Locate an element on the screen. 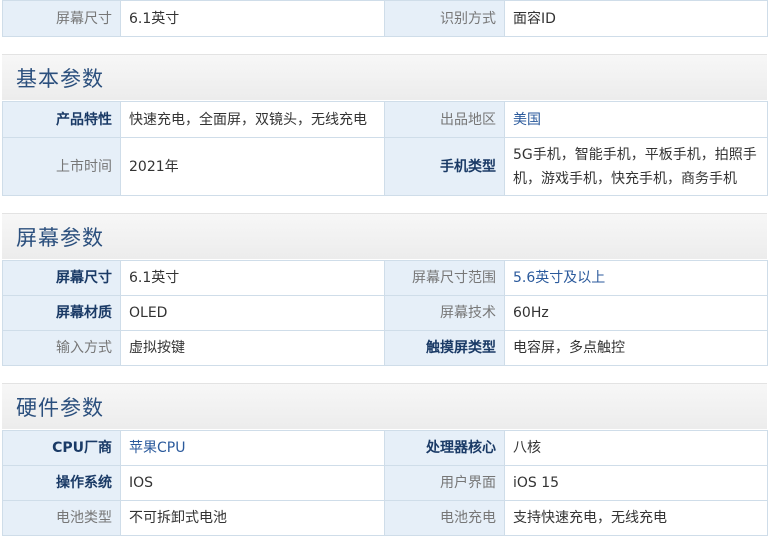 The image size is (769, 536). table-row: 输入方式 虚拟按键 触摸屏类型 电容屏，多点触控 is located at coordinates (385, 348).